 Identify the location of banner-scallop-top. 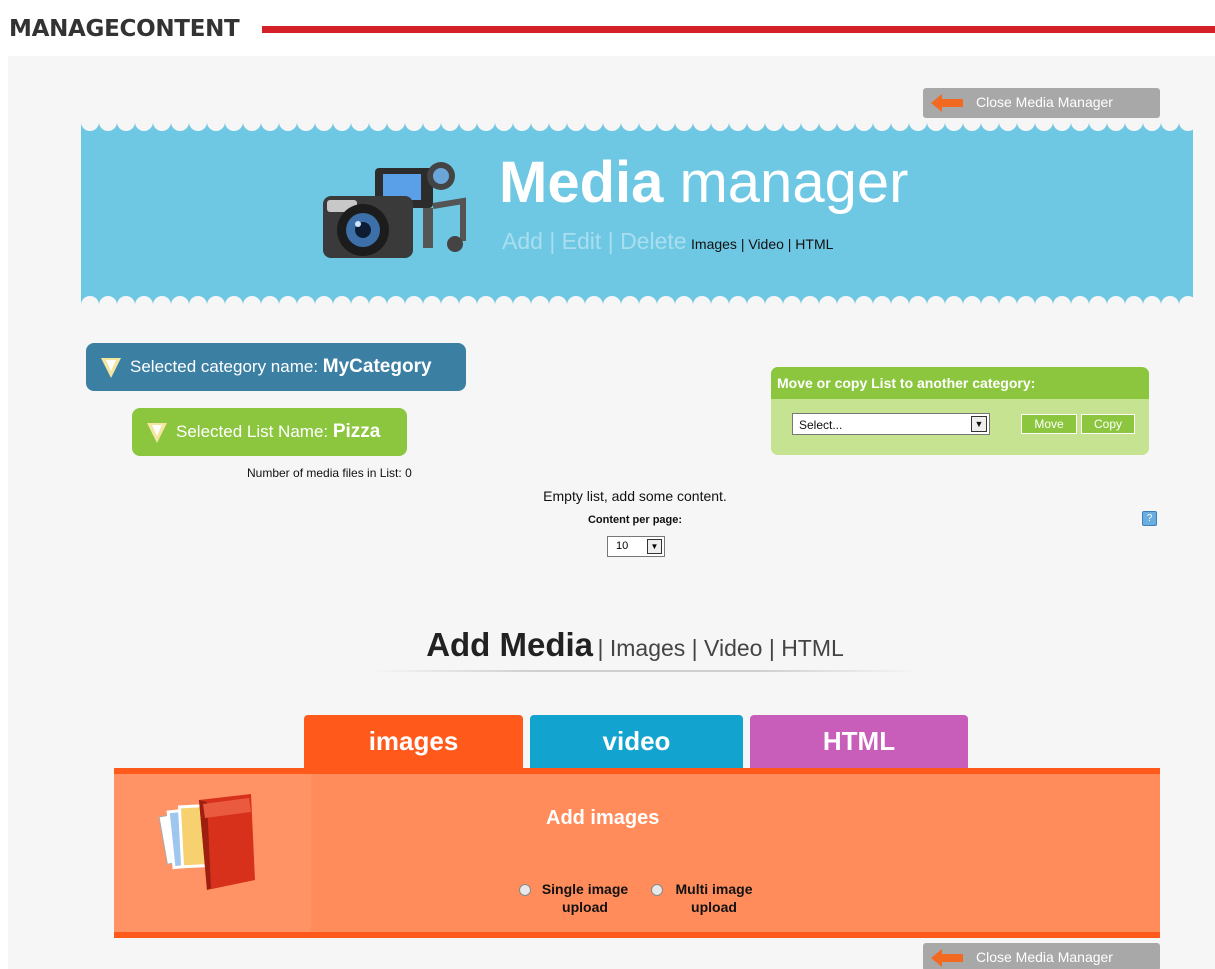
(637, 128).